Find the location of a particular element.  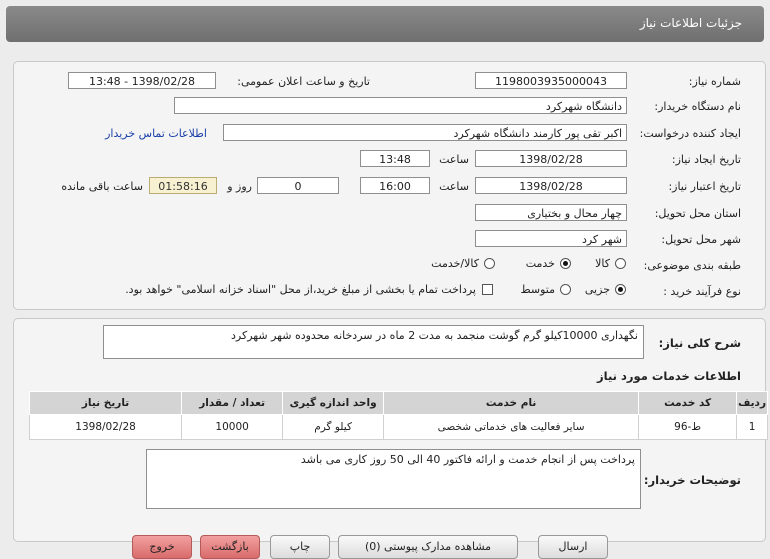

category-service-label: خدمت is located at coordinates (540, 263).